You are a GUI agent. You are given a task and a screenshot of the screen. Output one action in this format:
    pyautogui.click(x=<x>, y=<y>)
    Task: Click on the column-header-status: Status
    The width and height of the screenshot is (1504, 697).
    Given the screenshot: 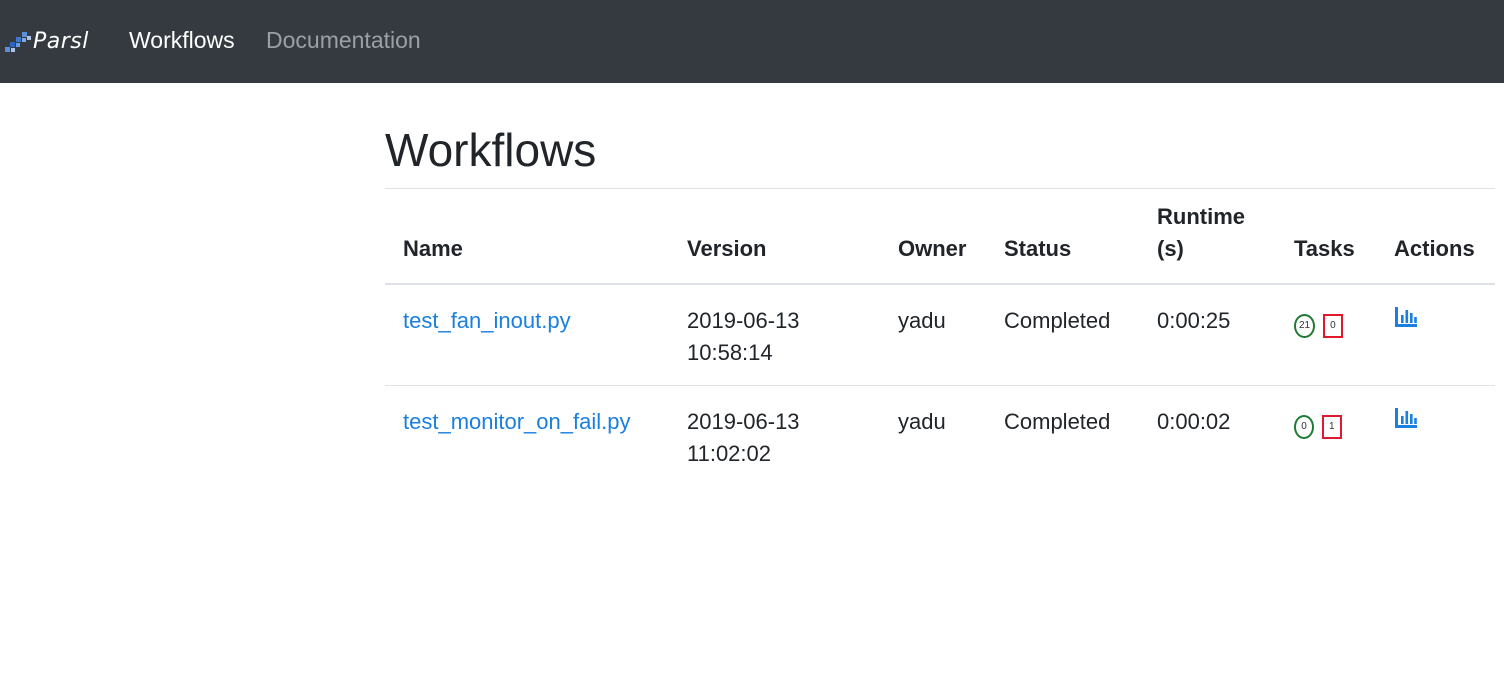 What is the action you would take?
    pyautogui.click(x=1062, y=237)
    